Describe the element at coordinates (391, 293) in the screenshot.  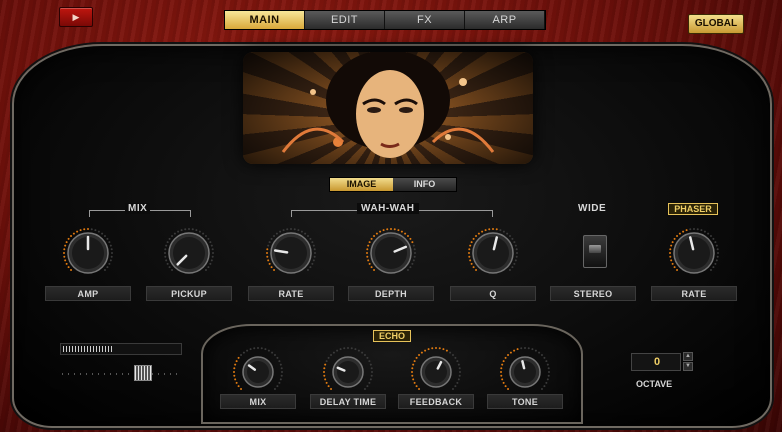
I see `knob-label-depth: DEPTH` at that location.